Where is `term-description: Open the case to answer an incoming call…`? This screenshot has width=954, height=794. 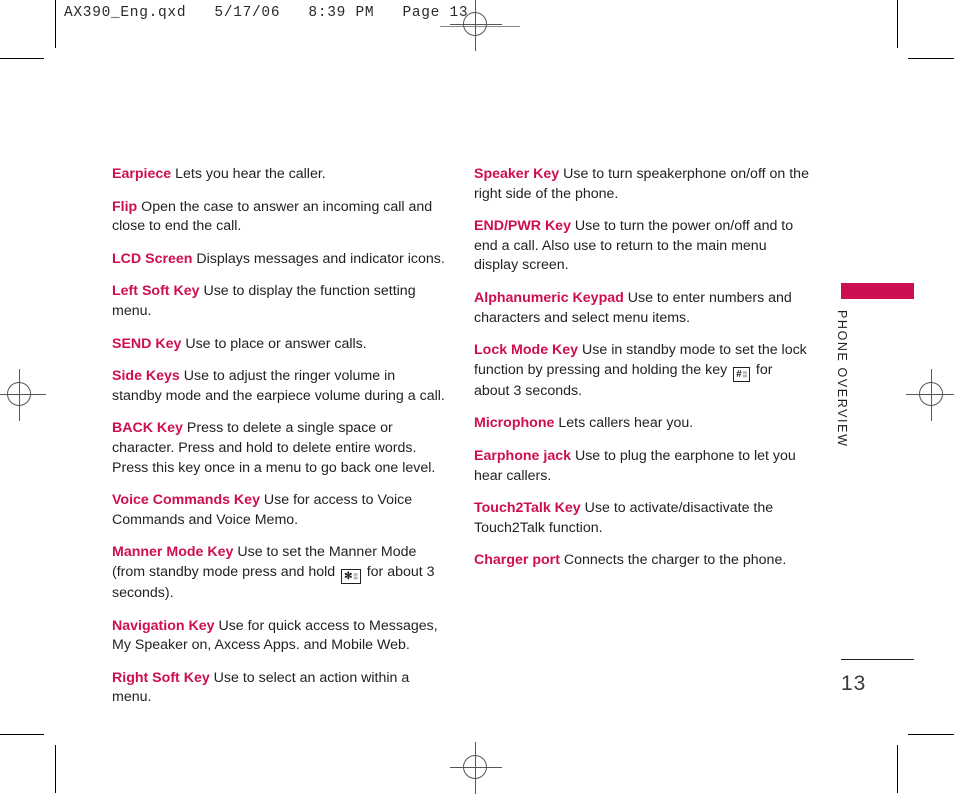 term-description: Open the case to answer an incoming call… is located at coordinates (272, 216).